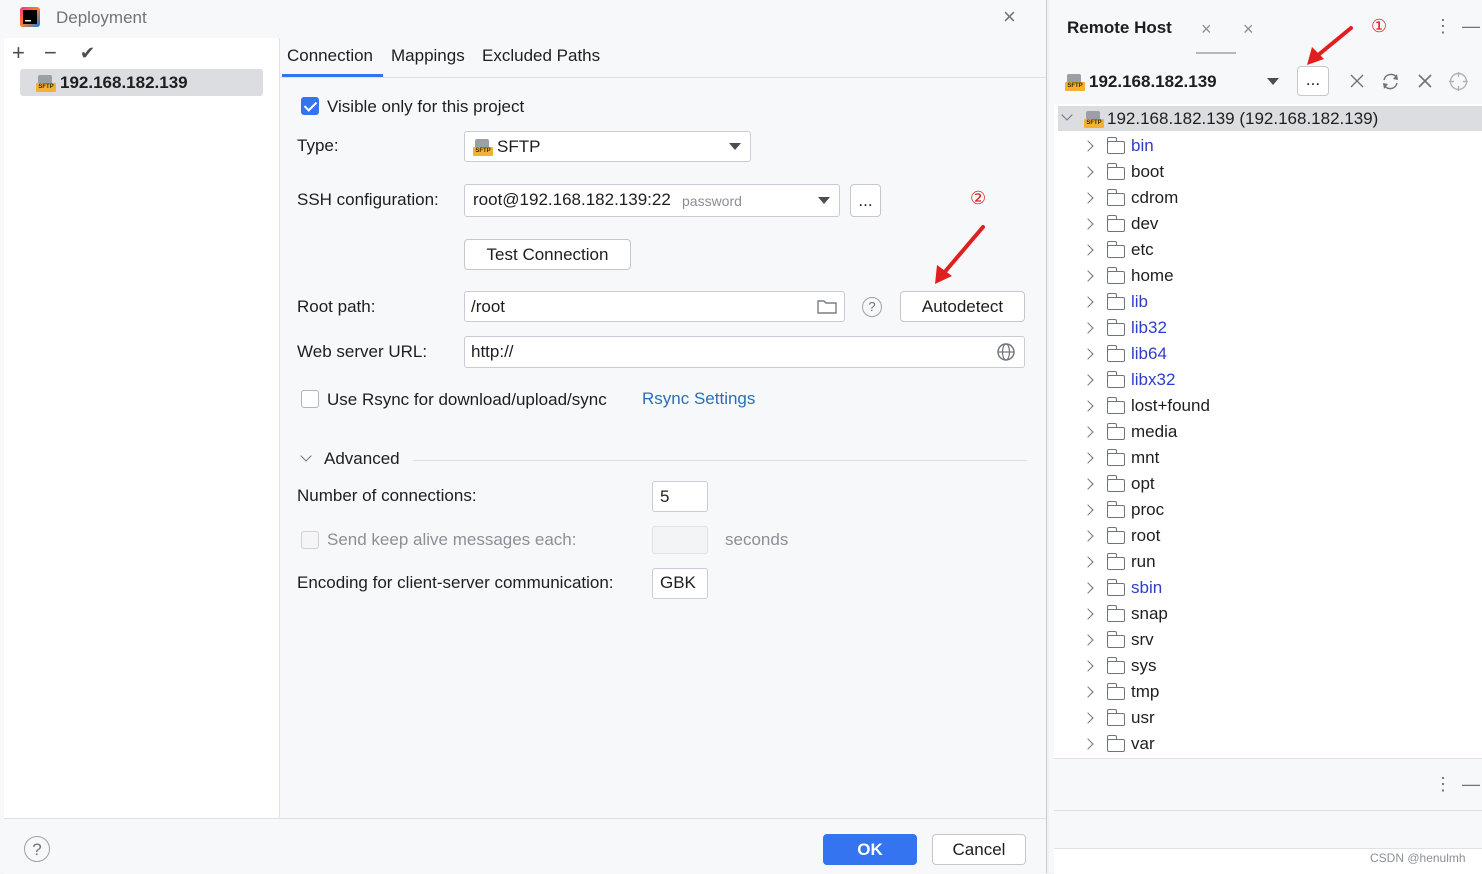  What do you see at coordinates (1243, 118) in the screenshot?
I see `tree-root-label: 192.168.182.139 (192.168.182.139)` at bounding box center [1243, 118].